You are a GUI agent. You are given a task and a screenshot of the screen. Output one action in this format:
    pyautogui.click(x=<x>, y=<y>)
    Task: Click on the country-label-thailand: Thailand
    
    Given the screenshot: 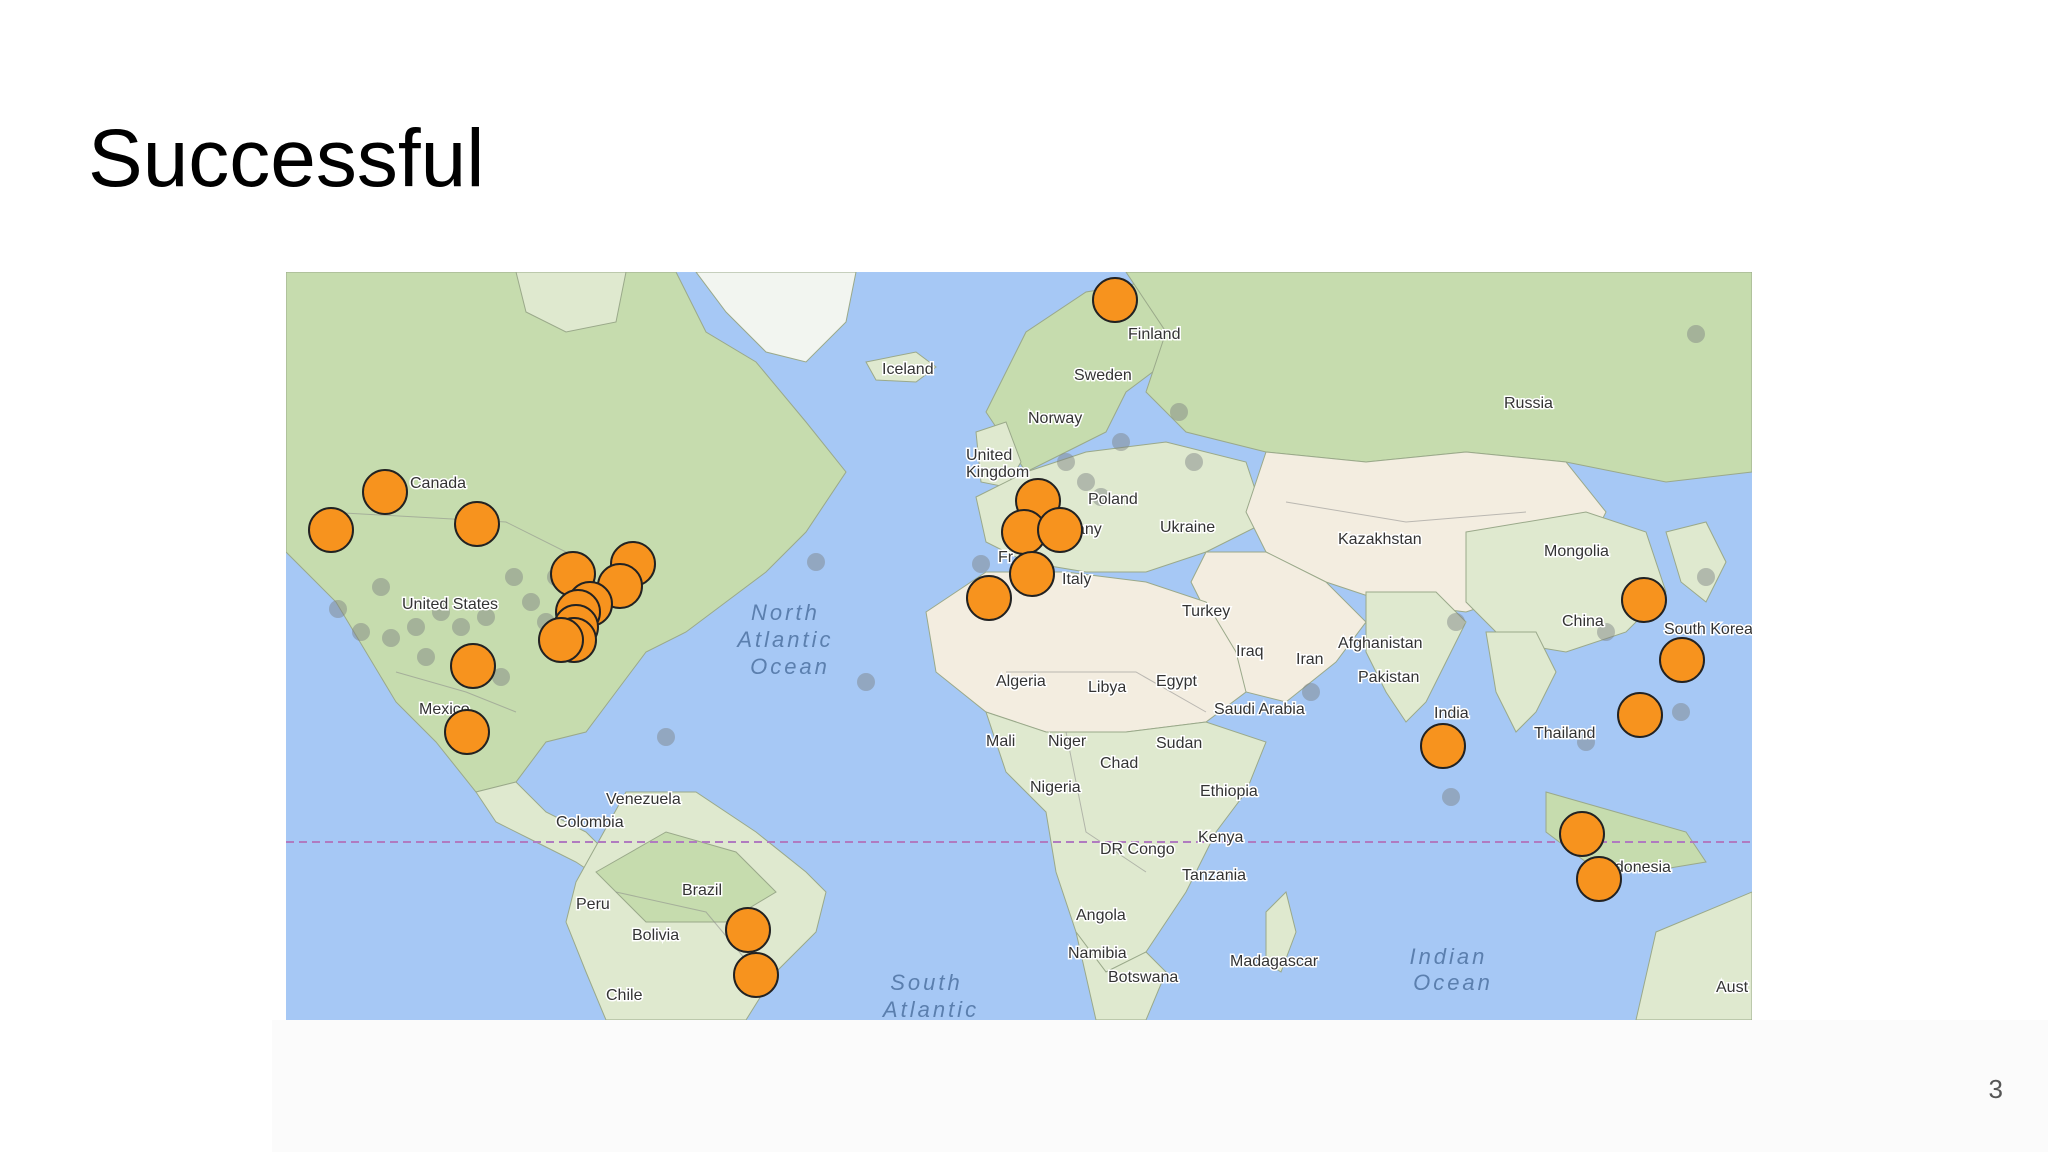 What is the action you would take?
    pyautogui.click(x=1564, y=733)
    